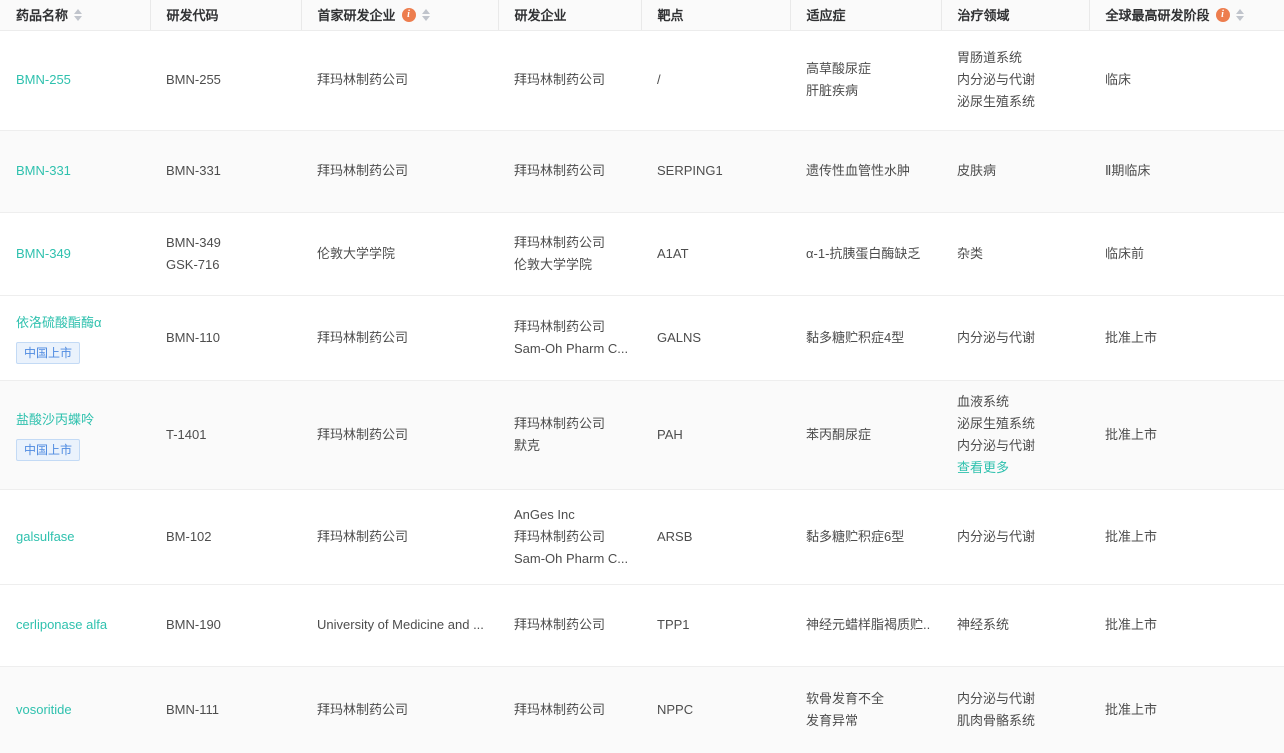  I want to click on therapy-area-line: 胃肠道系统, so click(990, 57).